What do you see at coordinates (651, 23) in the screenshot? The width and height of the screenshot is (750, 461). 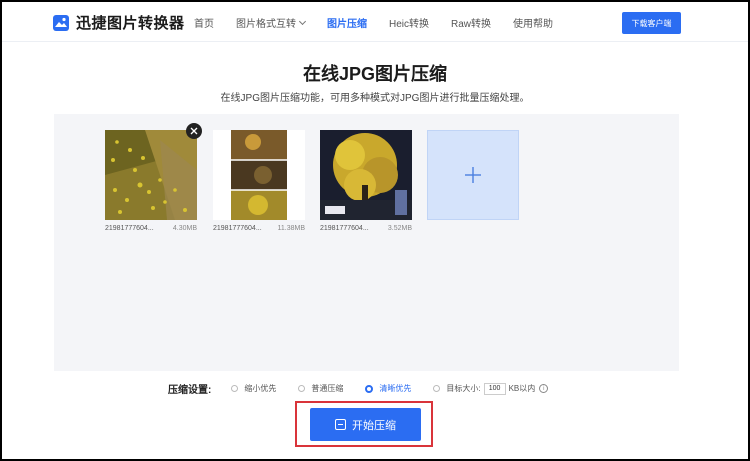 I see `download-client-button: 下载客户端` at bounding box center [651, 23].